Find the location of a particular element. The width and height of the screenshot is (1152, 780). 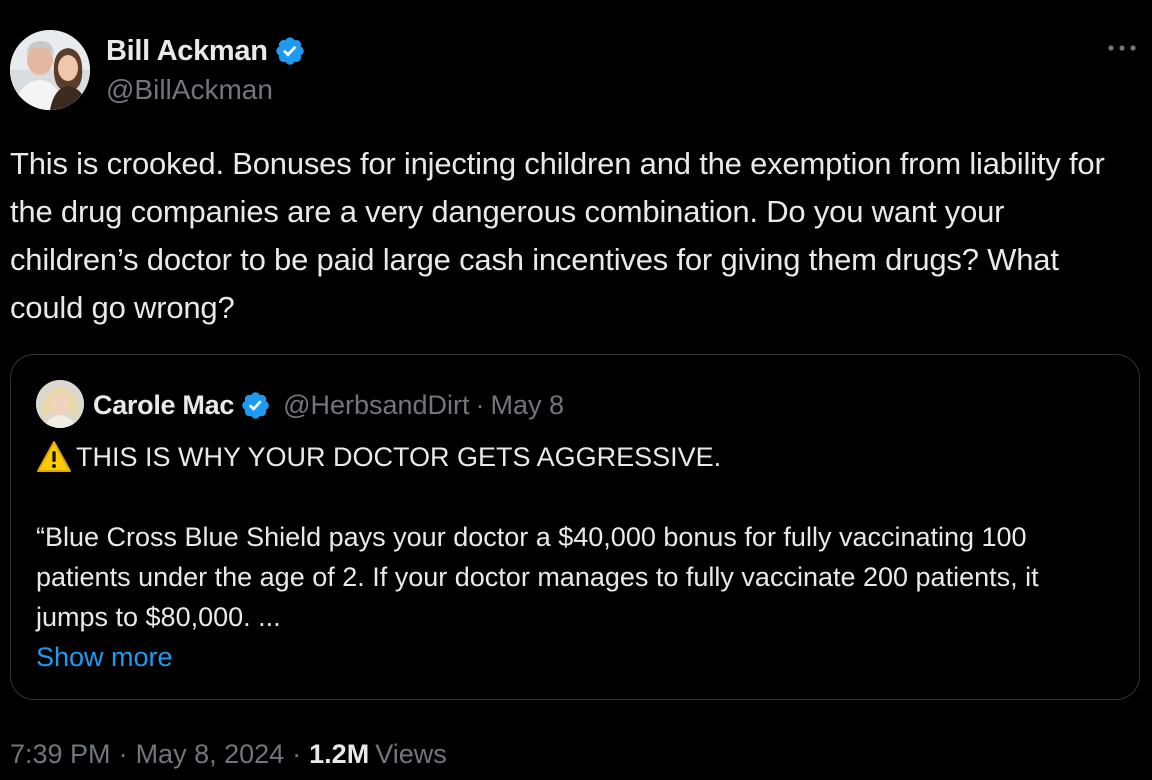

quote-header: Carole Mac @HerbsandDirt · May 8 is located at coordinates (328, 405).